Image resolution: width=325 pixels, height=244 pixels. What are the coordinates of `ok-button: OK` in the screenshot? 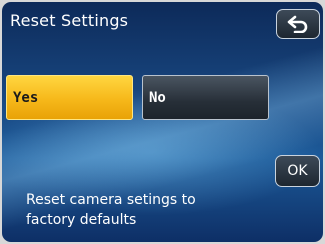 It's located at (297, 171).